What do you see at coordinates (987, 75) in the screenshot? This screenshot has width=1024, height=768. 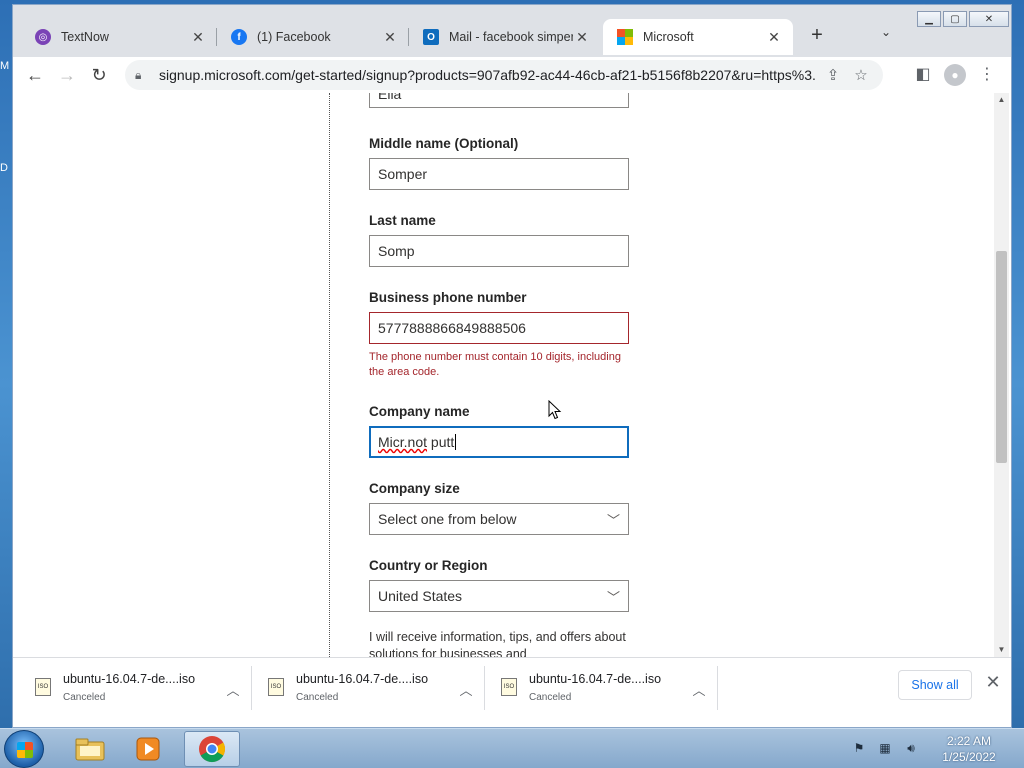 I see `menu-kebab-icon: ⋮` at bounding box center [987, 75].